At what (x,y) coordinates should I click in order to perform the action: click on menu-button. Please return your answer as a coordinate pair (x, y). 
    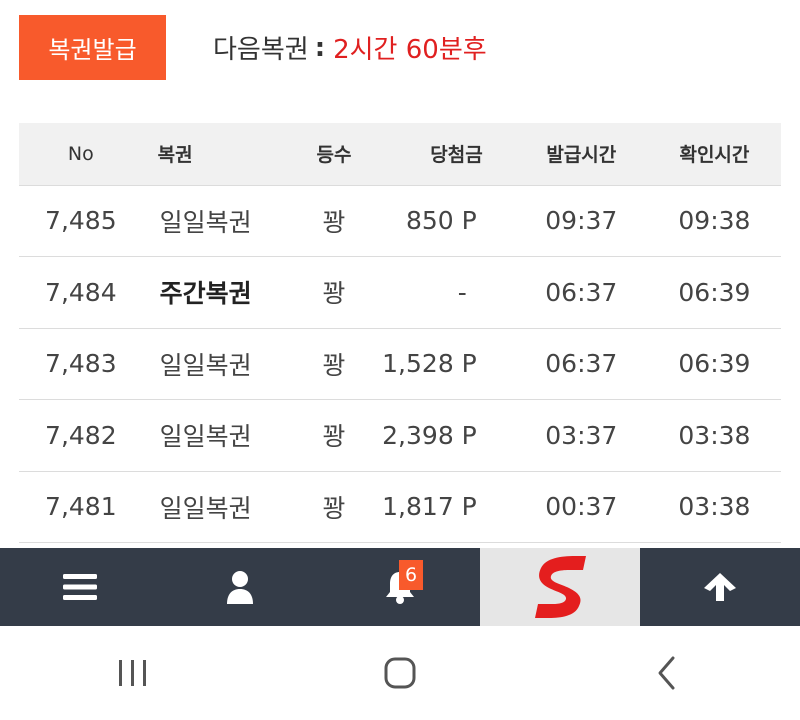
    Looking at the image, I should click on (80, 587).